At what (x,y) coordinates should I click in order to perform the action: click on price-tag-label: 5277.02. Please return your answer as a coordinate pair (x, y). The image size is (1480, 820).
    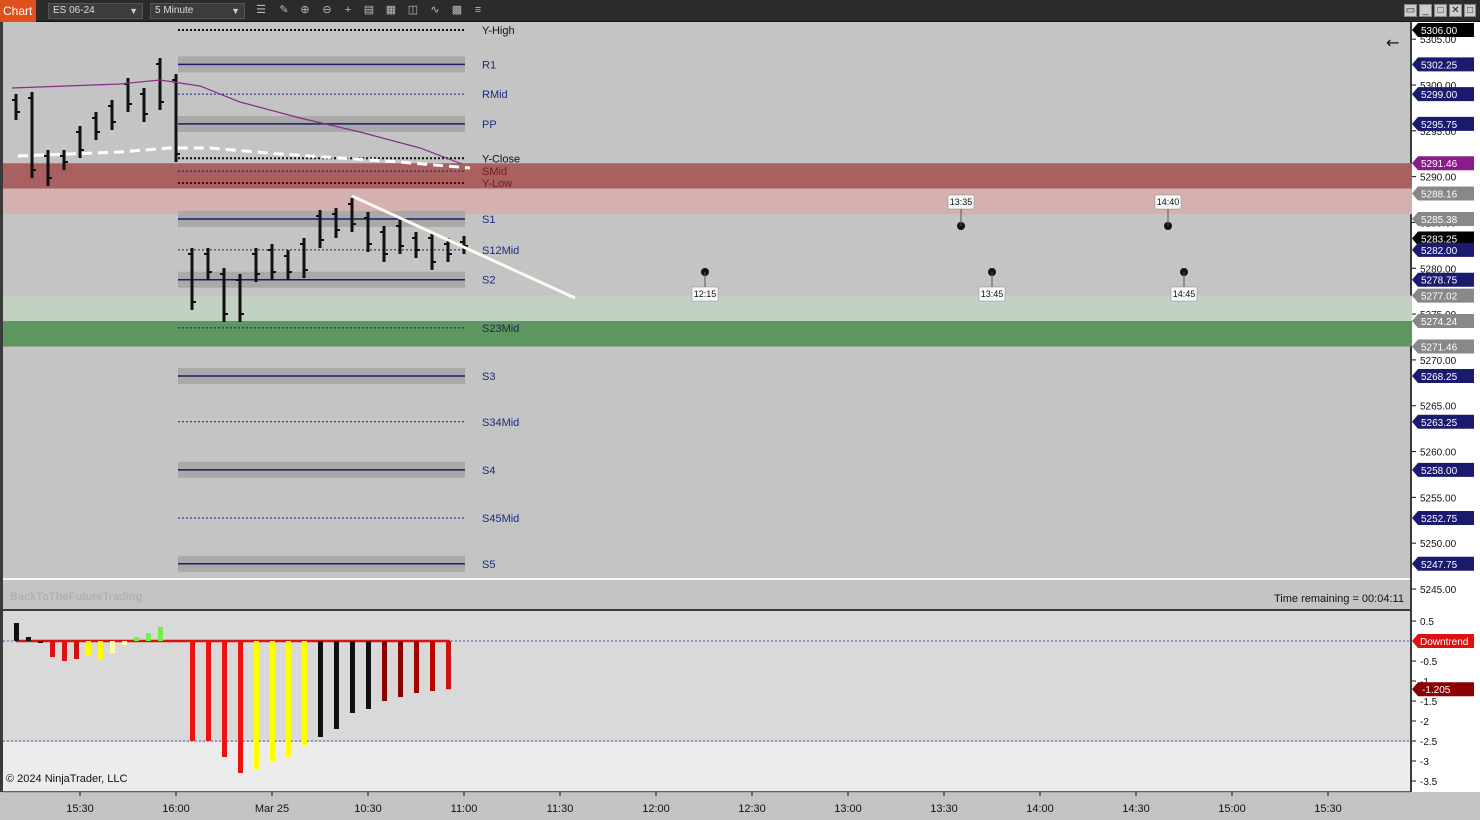
    Looking at the image, I should click on (1439, 297).